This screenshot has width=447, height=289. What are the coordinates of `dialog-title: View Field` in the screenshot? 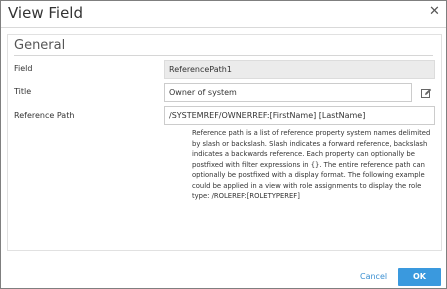 It's located at (45, 13).